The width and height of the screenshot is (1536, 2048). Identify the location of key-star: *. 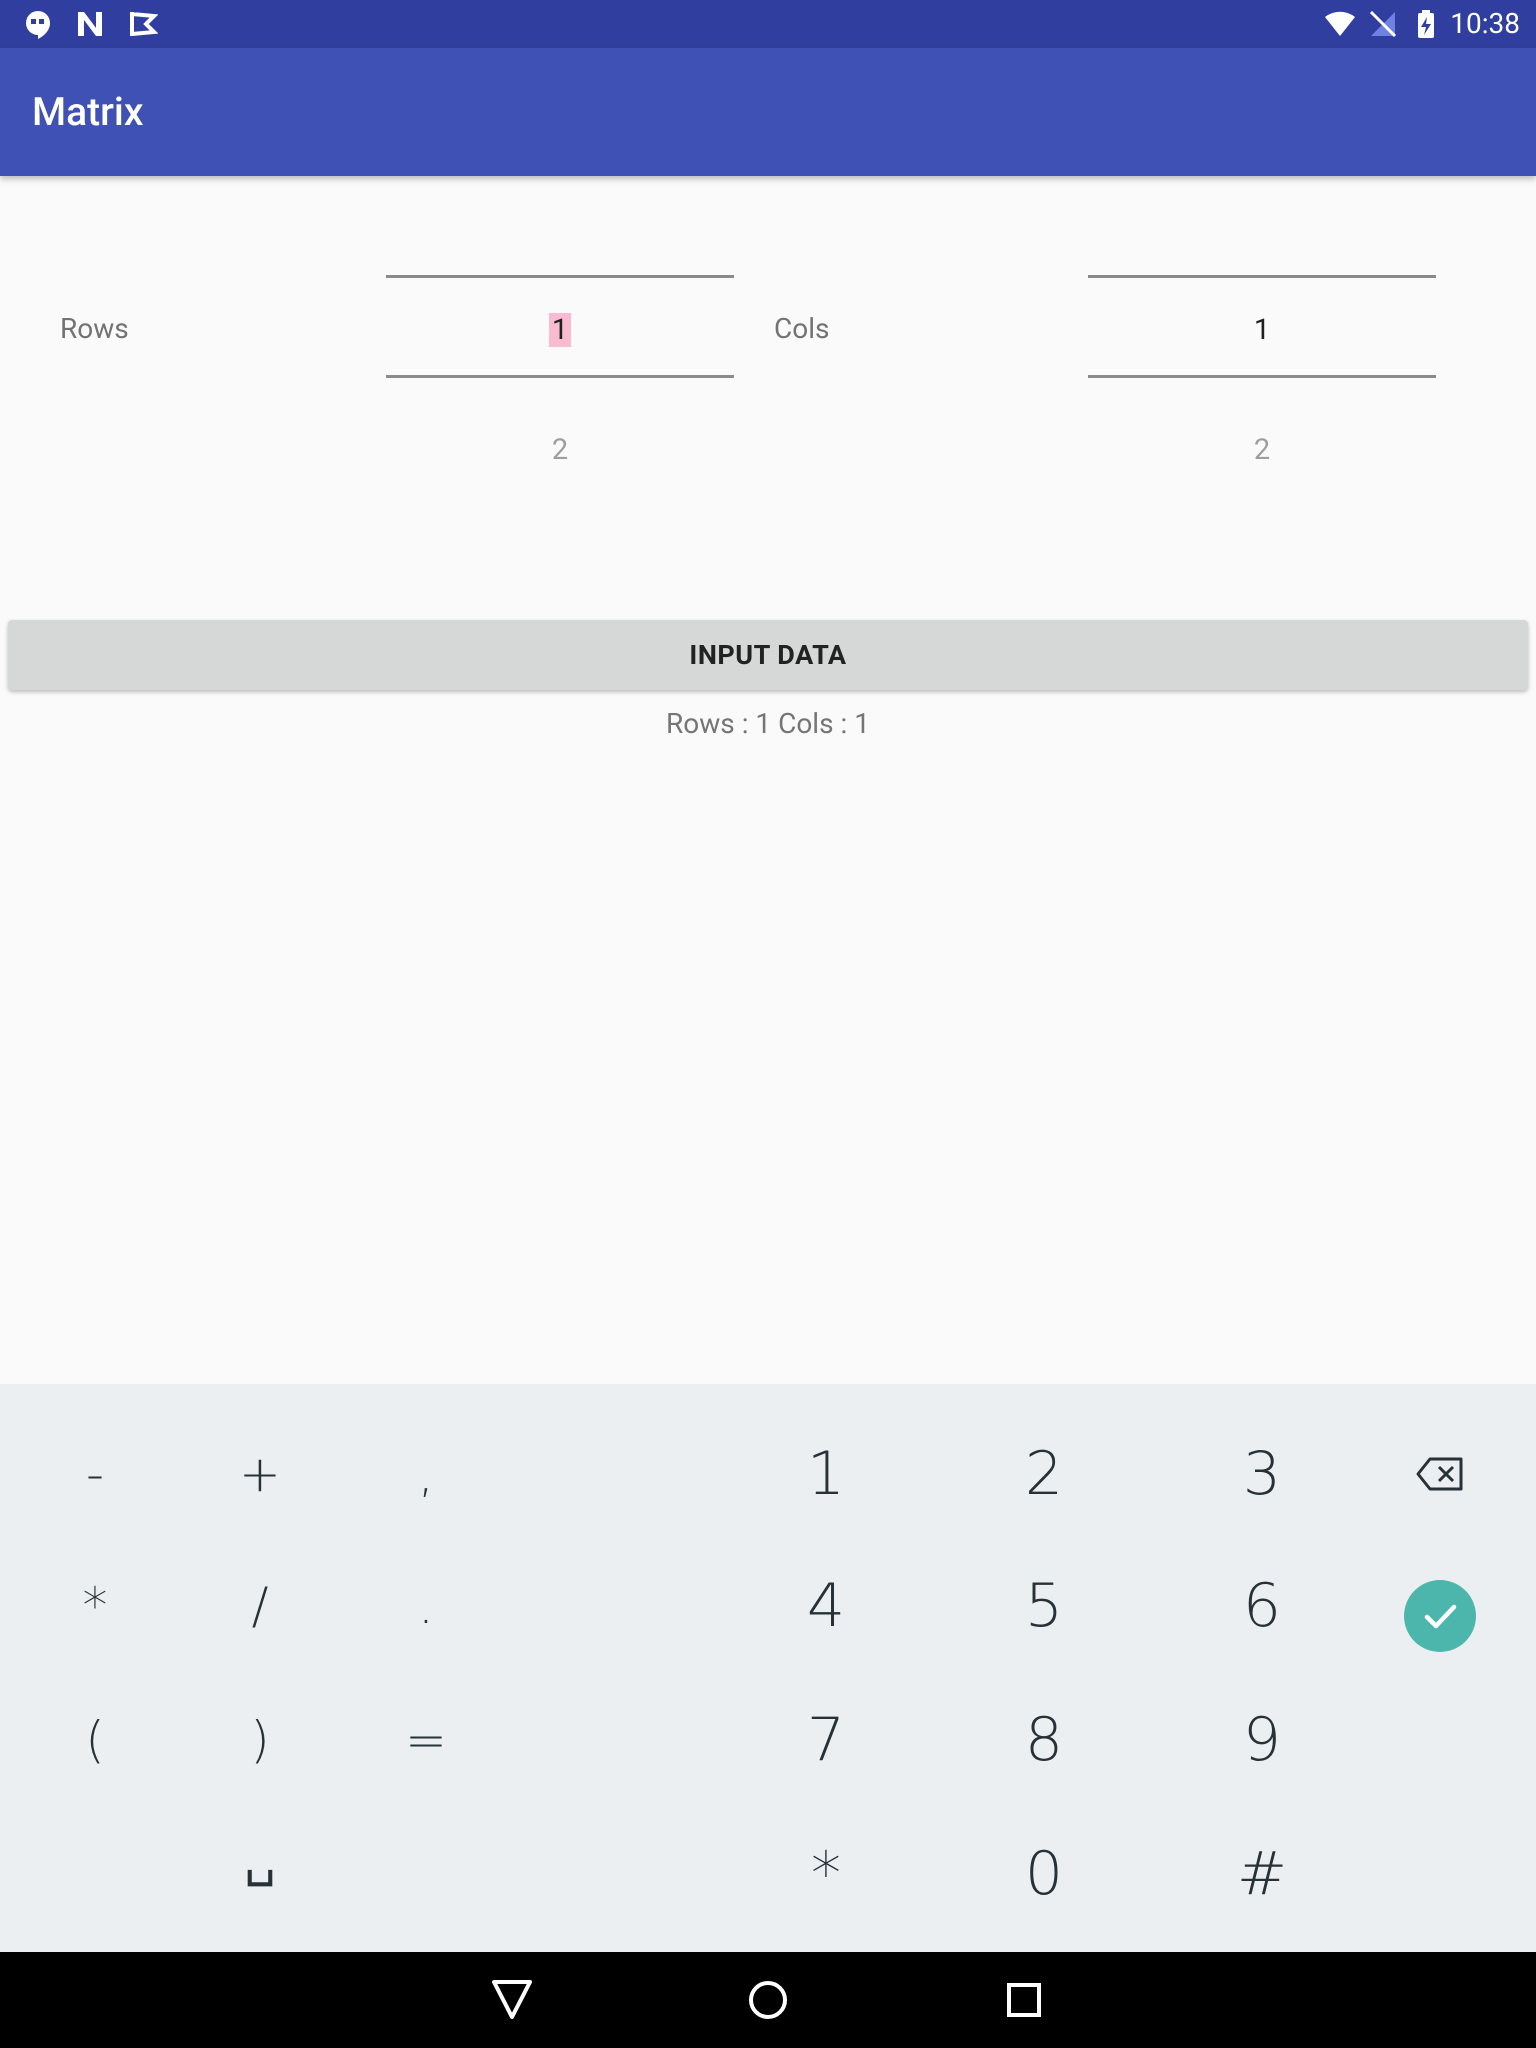
(826, 1874).